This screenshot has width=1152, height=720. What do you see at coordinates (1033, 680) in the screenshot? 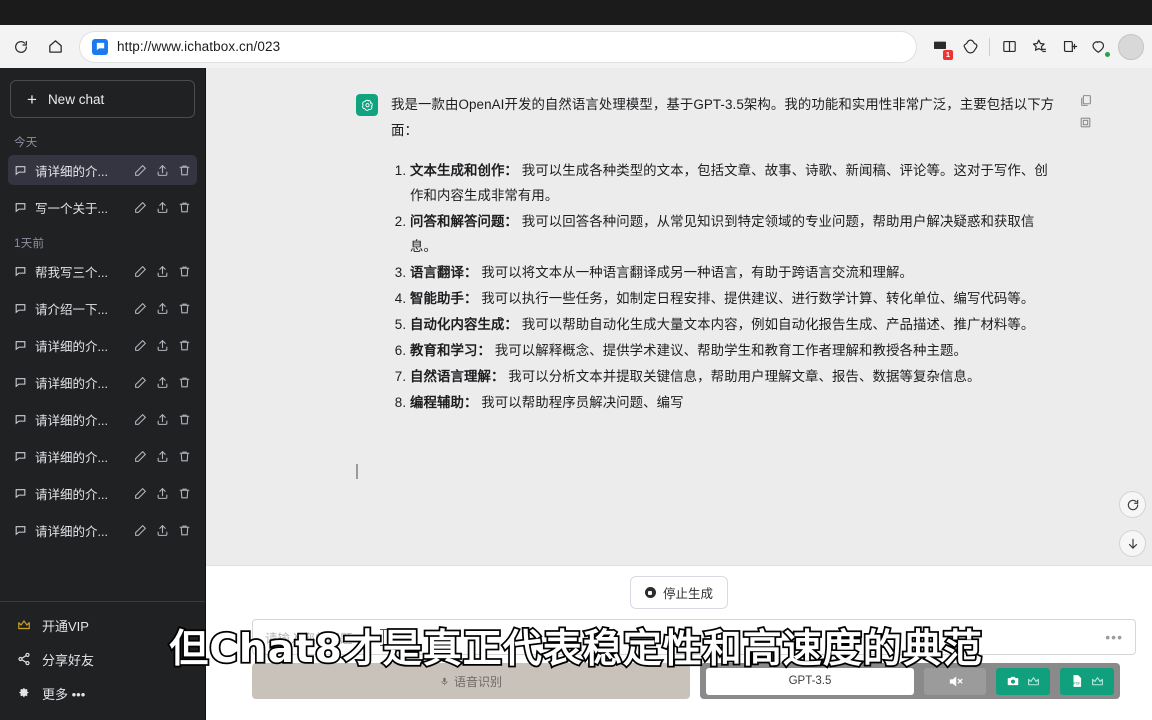
I see `vip-crown-icon` at bounding box center [1033, 680].